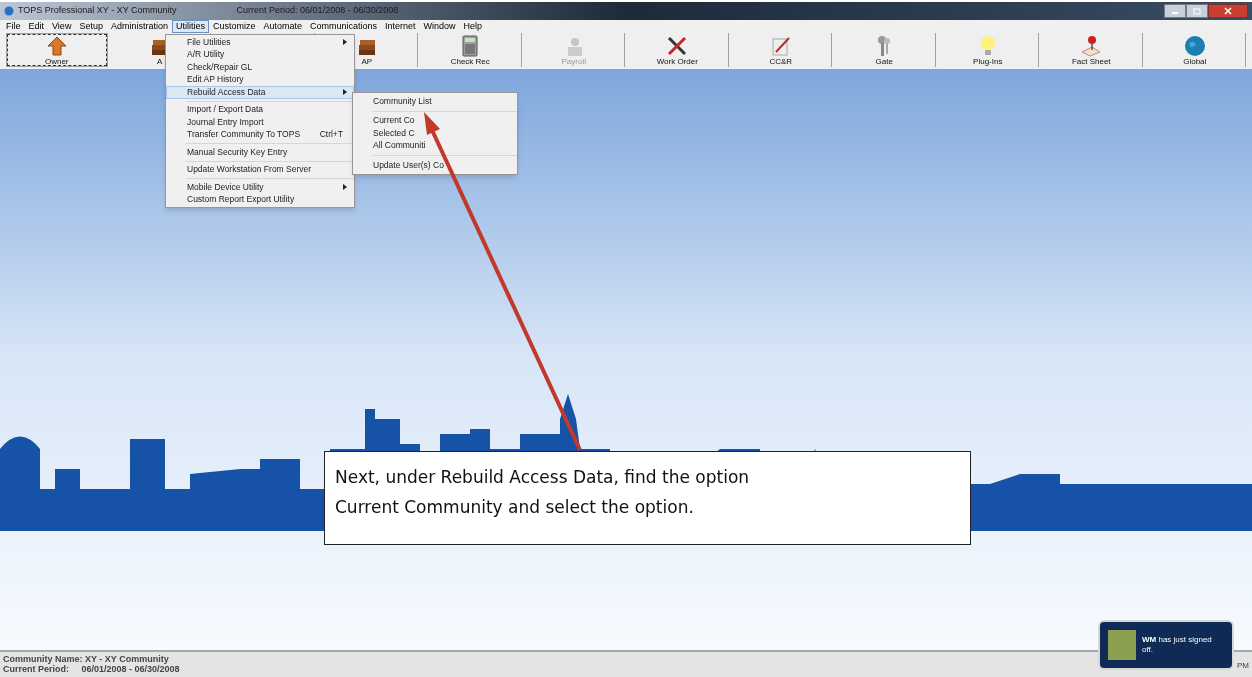 This screenshot has height=677, width=1252. Describe the element at coordinates (91, 669) in the screenshot. I see `status-text: Current Period: 06/01/2008 - 06/30/2008` at that location.